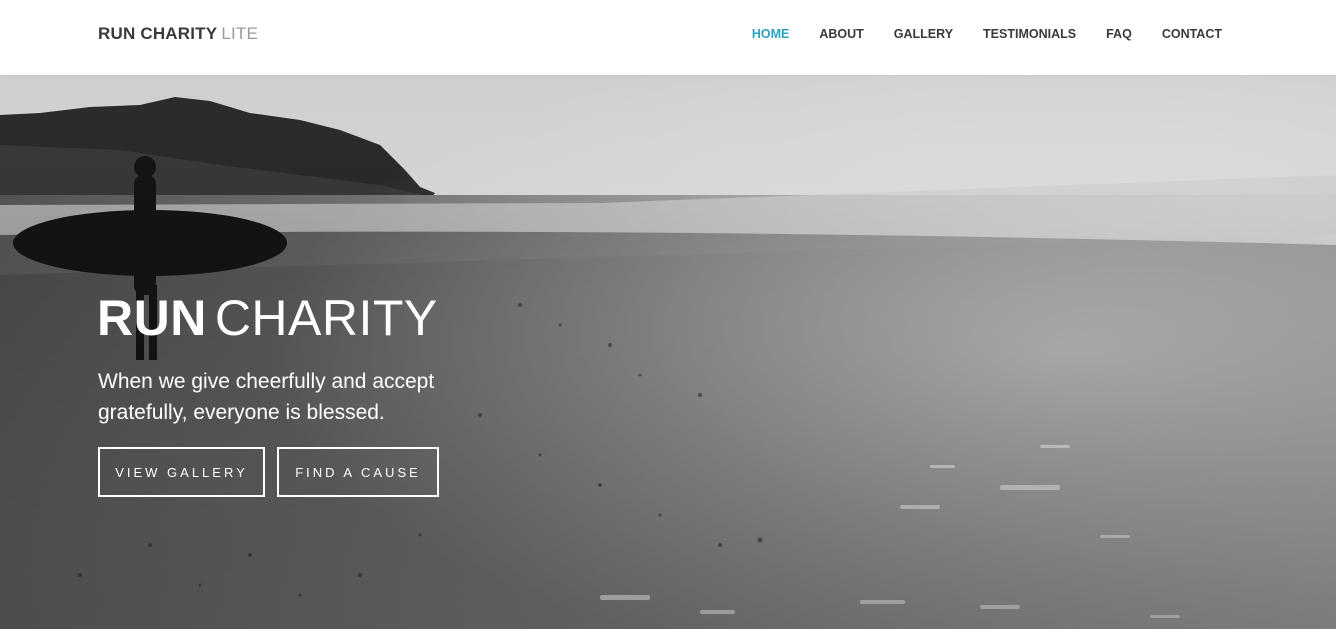 This screenshot has width=1336, height=629. I want to click on nav-item-faq: FAQ, so click(1119, 34).